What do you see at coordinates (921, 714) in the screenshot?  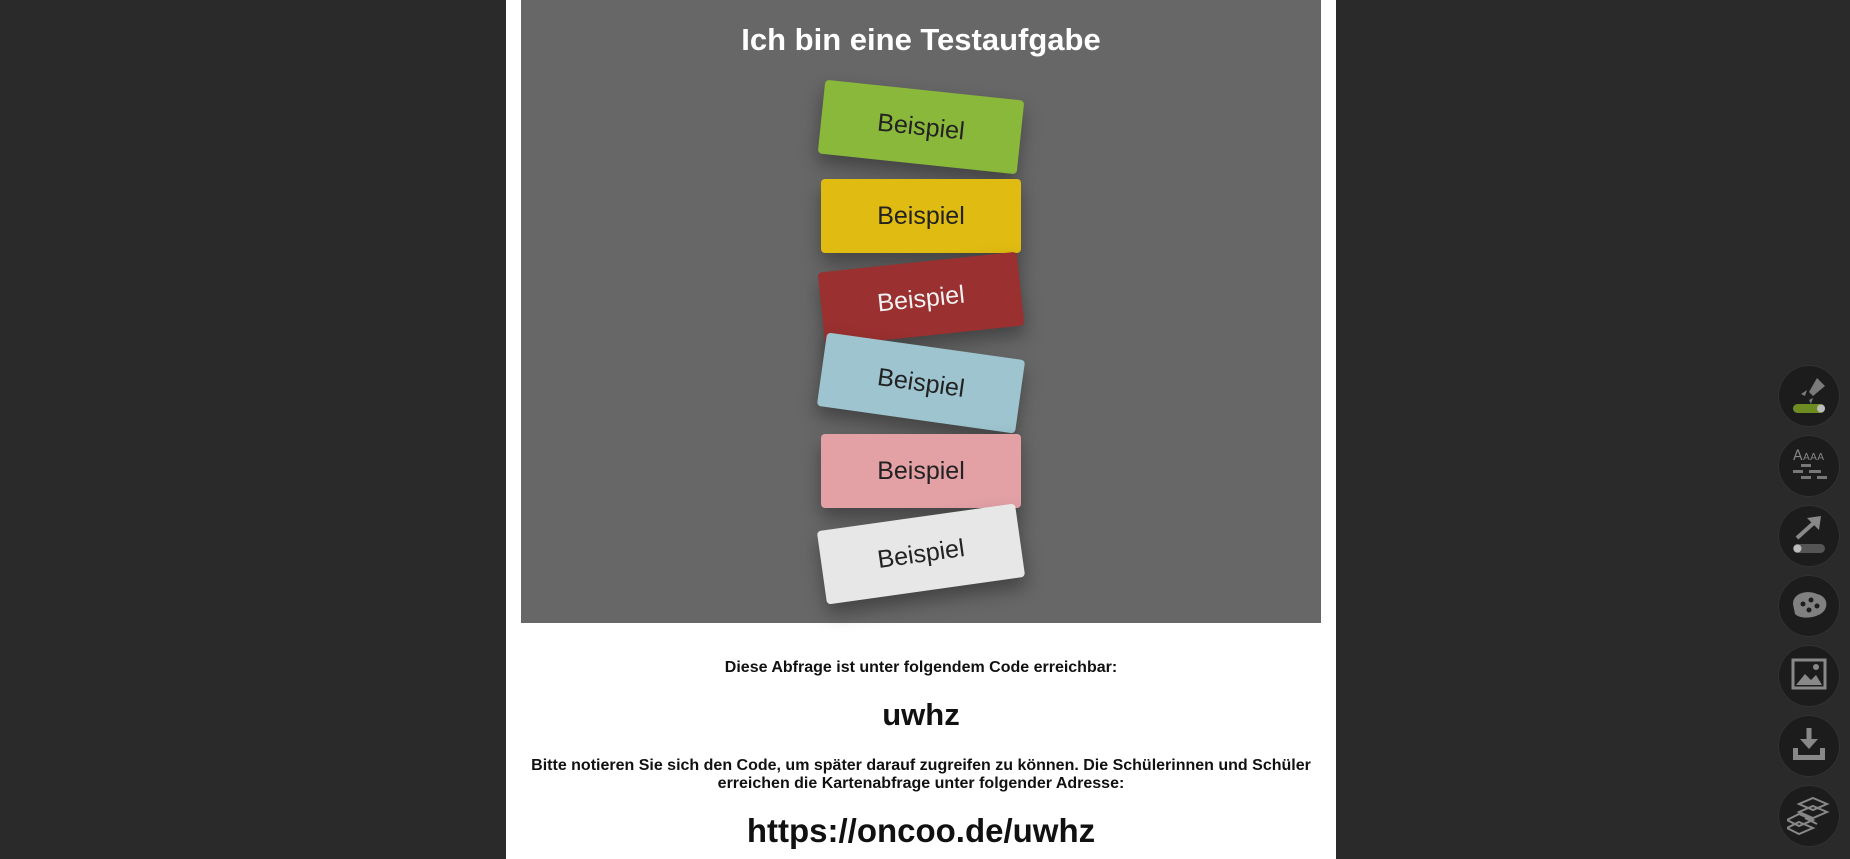 I see `access-code: uwhz` at bounding box center [921, 714].